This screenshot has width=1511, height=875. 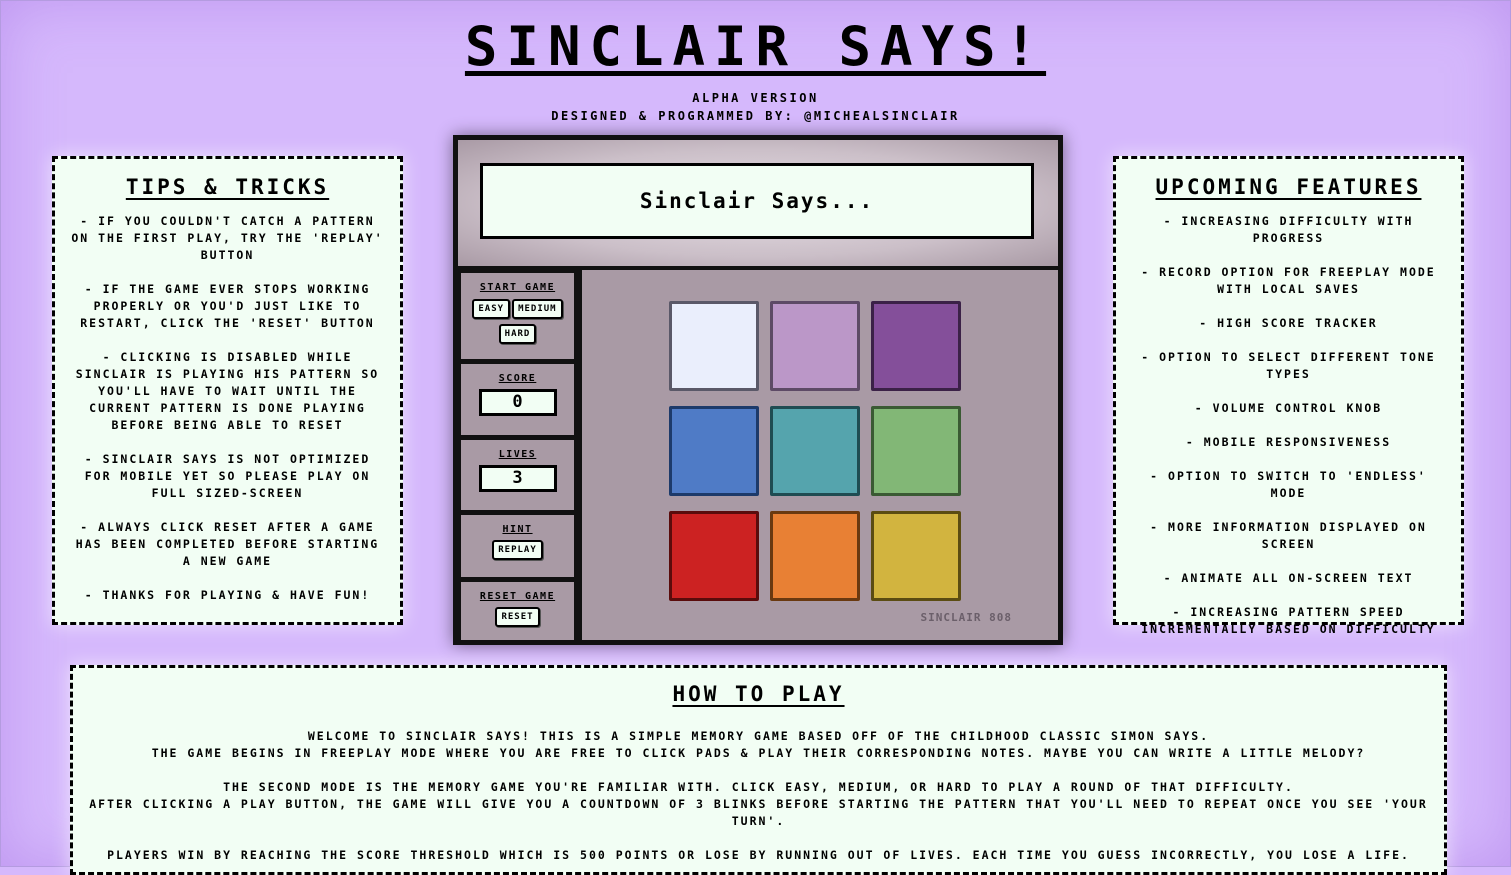 What do you see at coordinates (755, 98) in the screenshot?
I see `version-label: Alpha Version` at bounding box center [755, 98].